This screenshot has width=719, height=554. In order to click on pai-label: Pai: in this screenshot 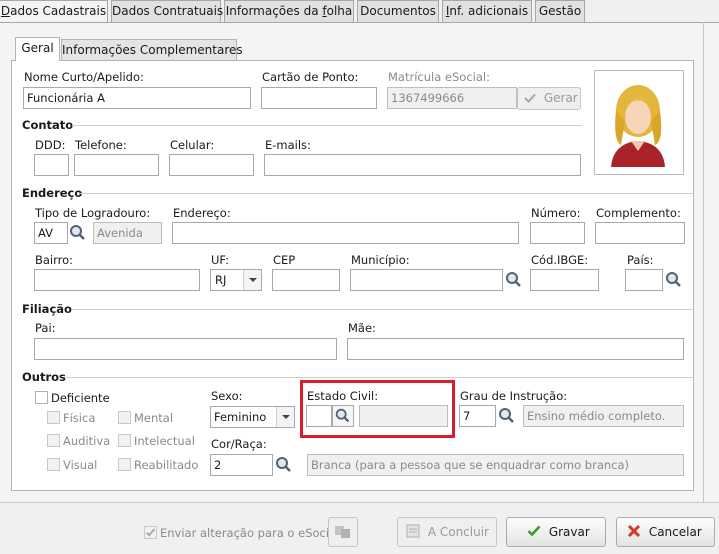, I will do `click(45, 328)`.